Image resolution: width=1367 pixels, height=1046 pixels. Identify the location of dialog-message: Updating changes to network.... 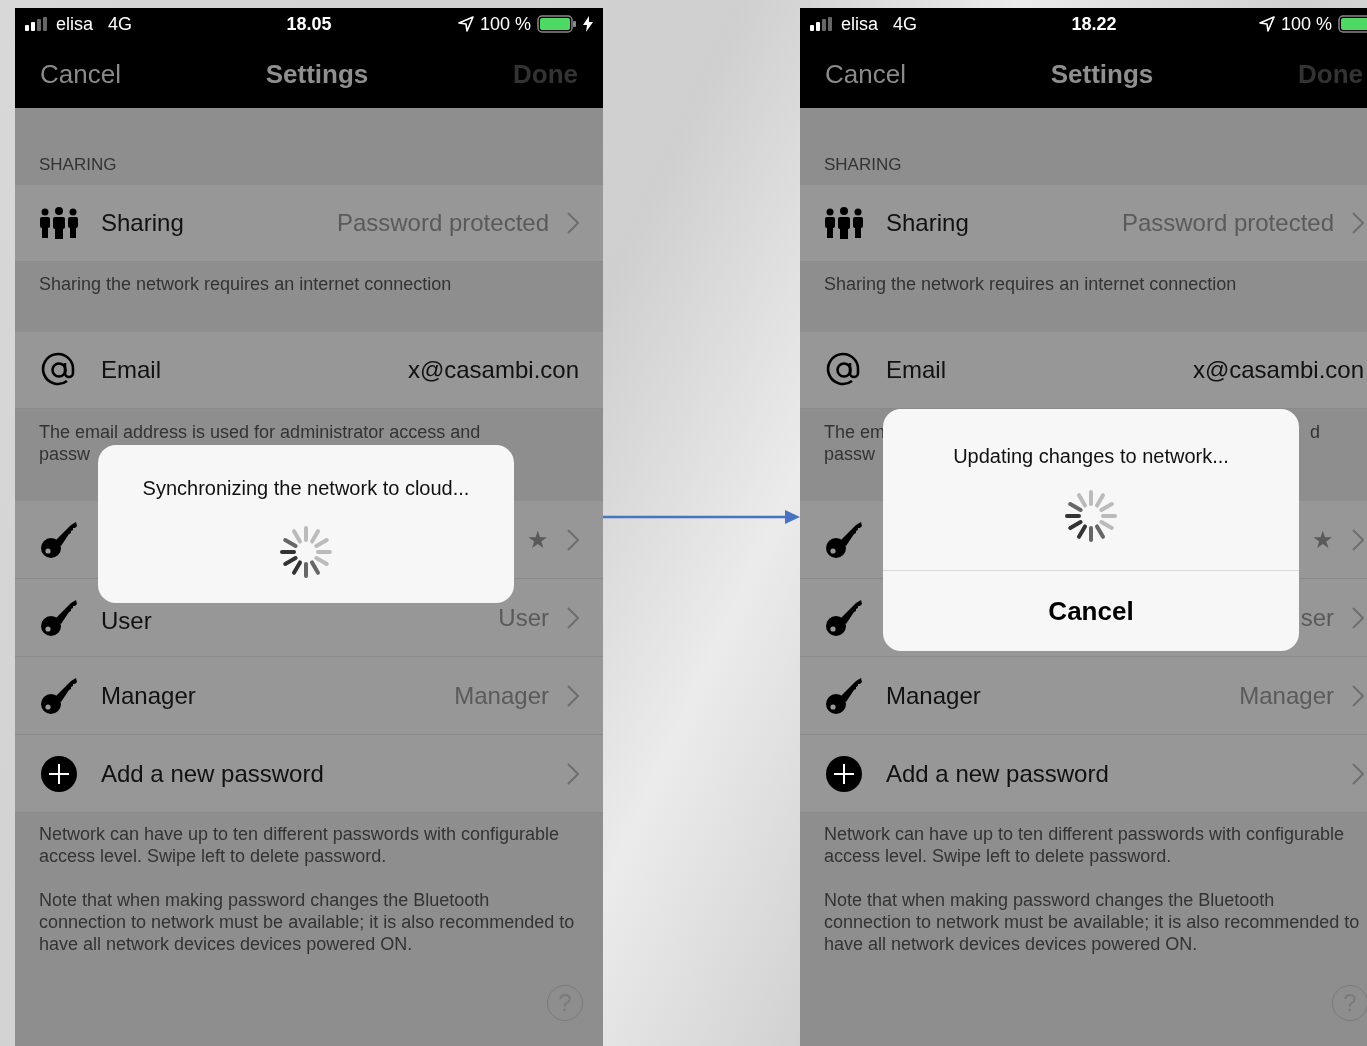
(1091, 456).